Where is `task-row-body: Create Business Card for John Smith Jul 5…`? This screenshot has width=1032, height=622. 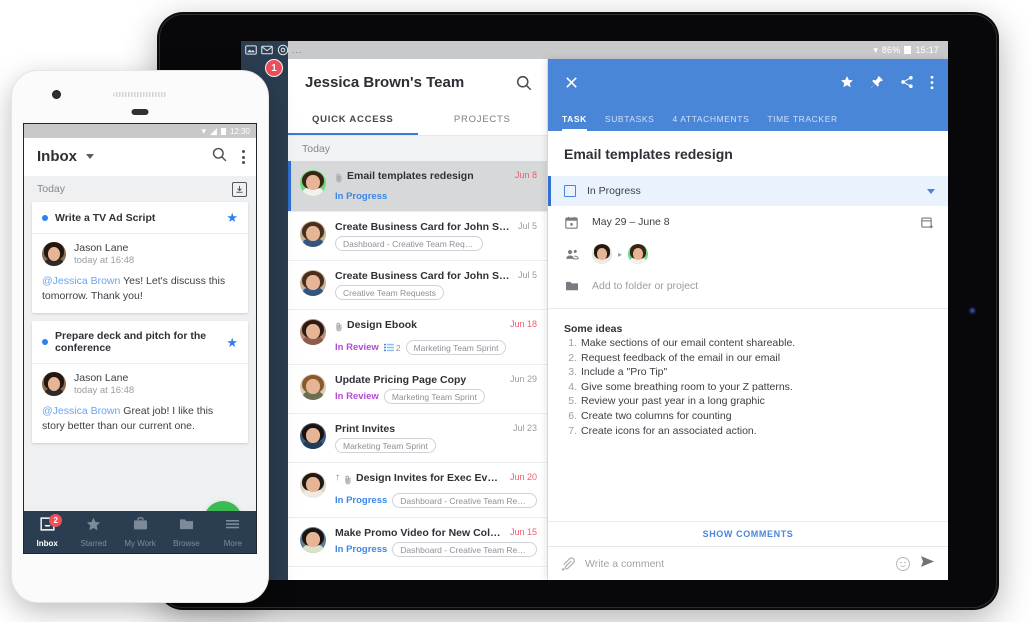
task-row-body: Create Business Card for John Smith Jul 5… is located at coordinates (436, 236).